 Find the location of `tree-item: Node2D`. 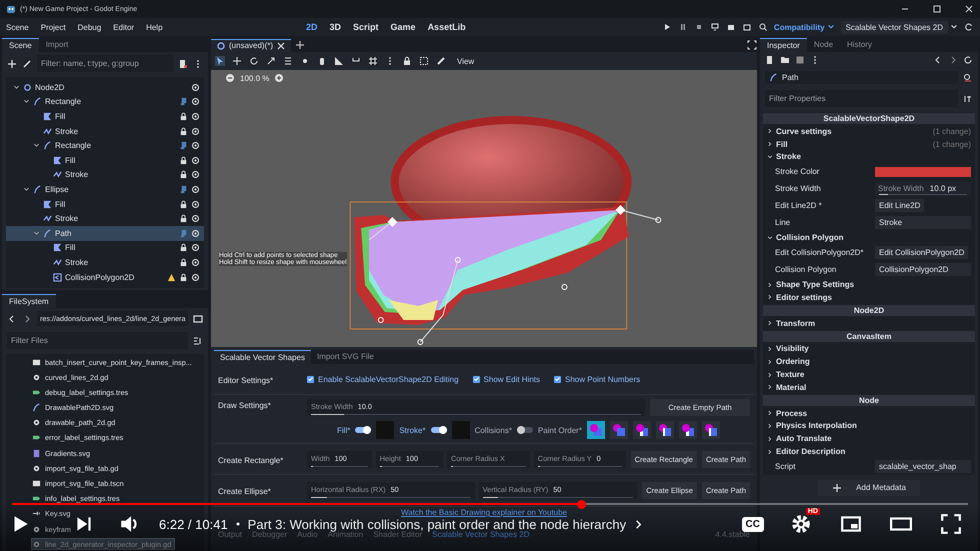

tree-item: Node2D is located at coordinates (105, 87).